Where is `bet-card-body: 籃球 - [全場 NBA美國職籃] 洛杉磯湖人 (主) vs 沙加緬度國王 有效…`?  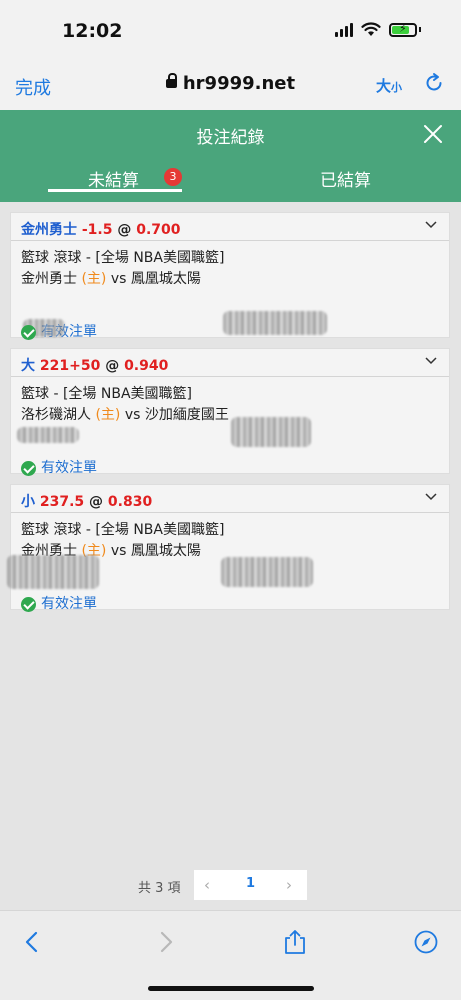 bet-card-body: 籃球 - [全場 NBA美國職籃] 洛杉磯湖人 (主) vs 沙加緬度國王 有效… is located at coordinates (230, 431).